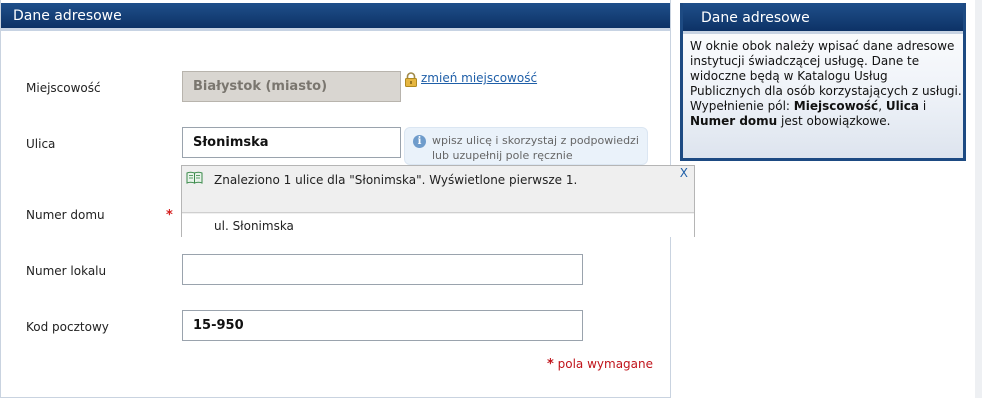  What do you see at coordinates (882, 106) in the screenshot?
I see `help-text-sep: ,` at bounding box center [882, 106].